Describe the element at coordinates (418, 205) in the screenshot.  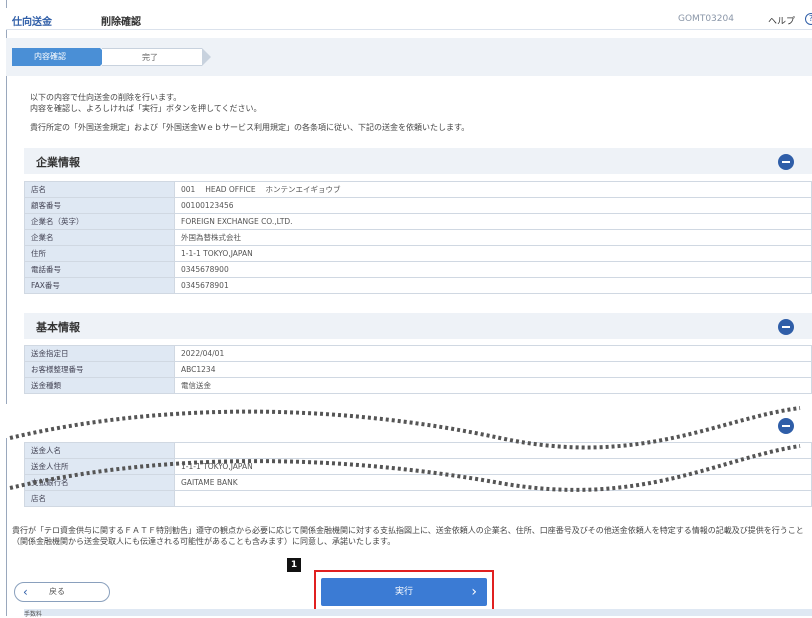
I see `table-row: 顧客番号 00100123456` at that location.